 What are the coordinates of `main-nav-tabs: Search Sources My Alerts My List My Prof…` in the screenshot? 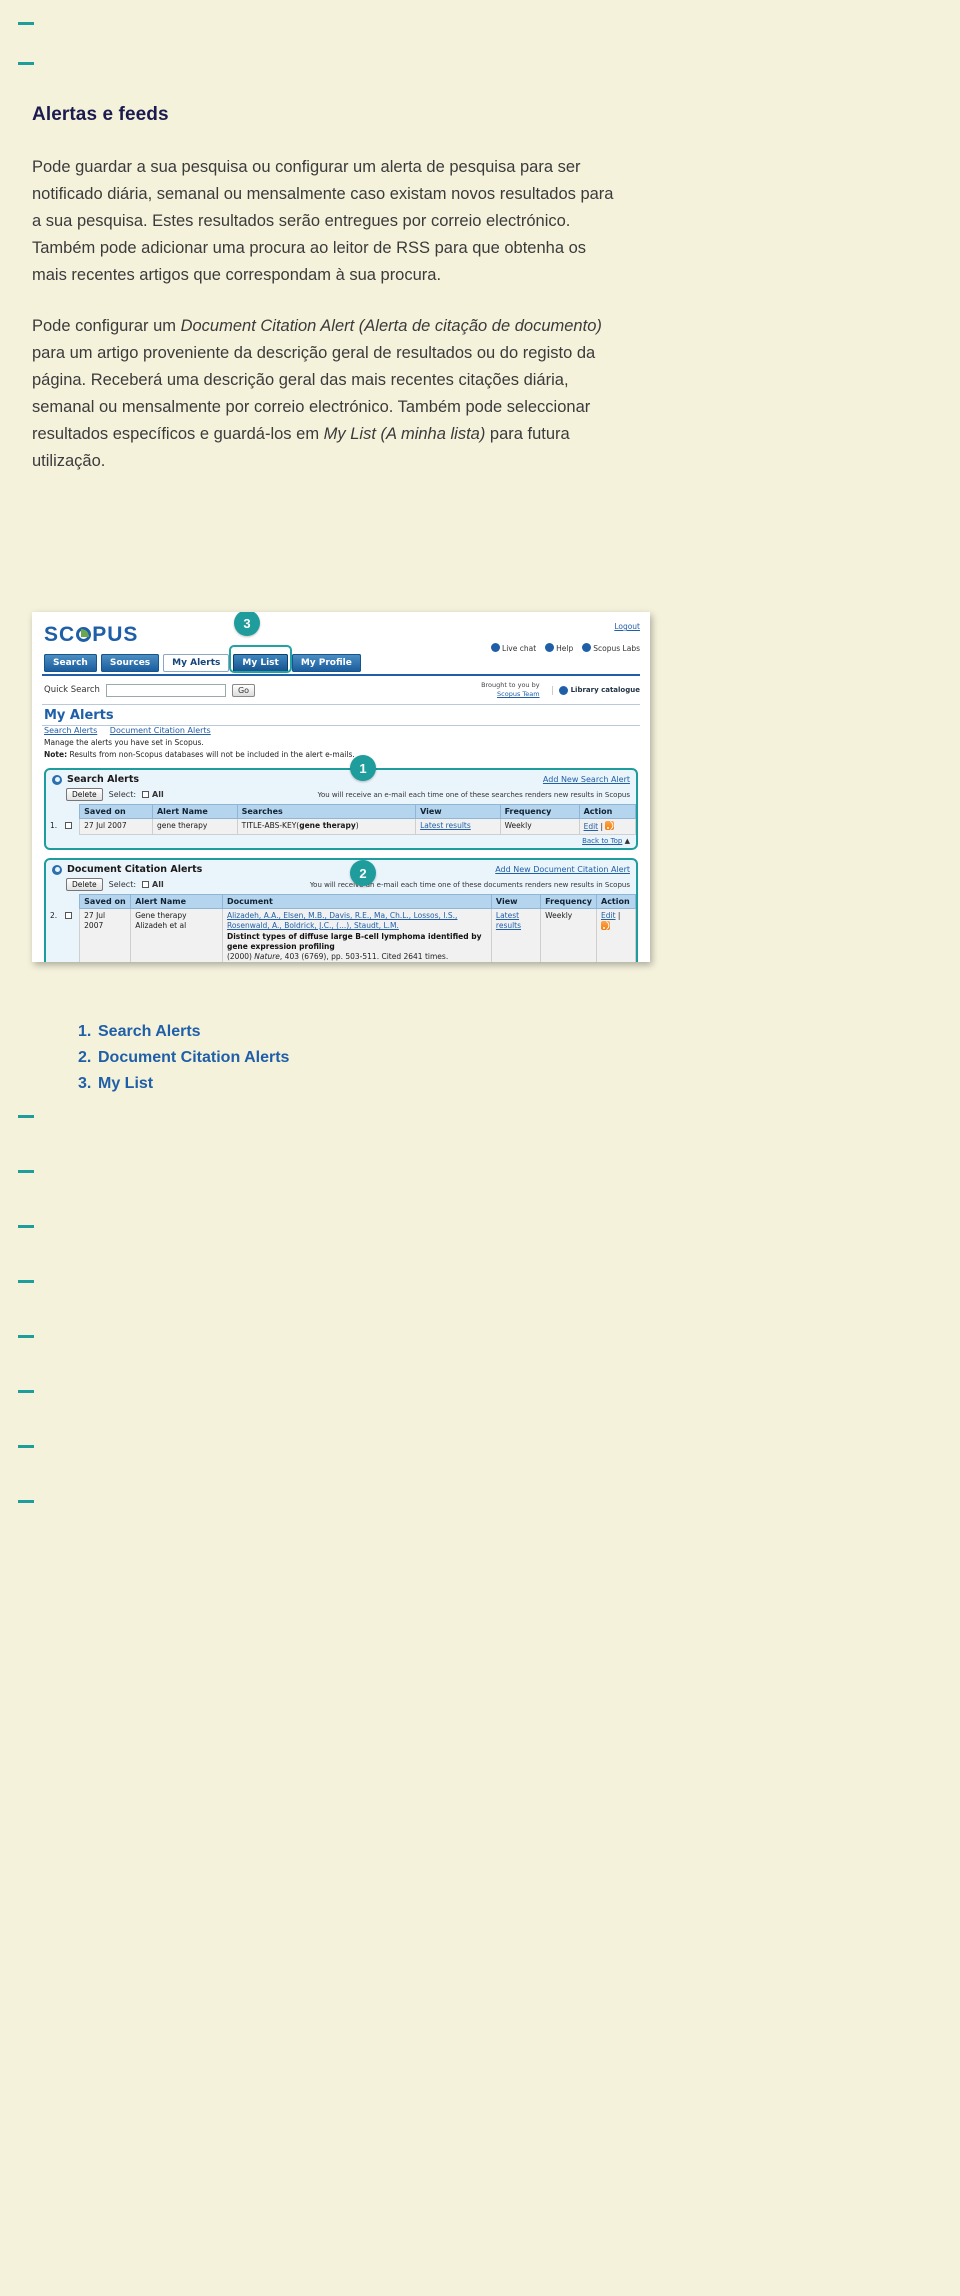 It's located at (202, 659).